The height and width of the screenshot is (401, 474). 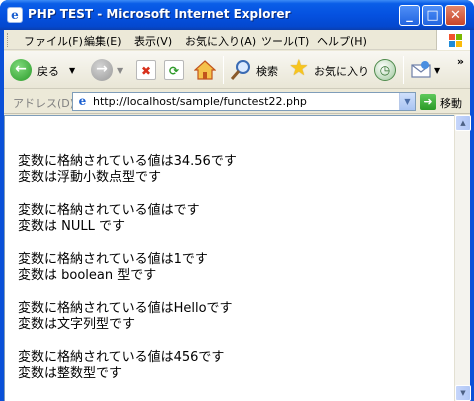 What do you see at coordinates (153, 41) in the screenshot?
I see `menu-view: 表示(V)` at bounding box center [153, 41].